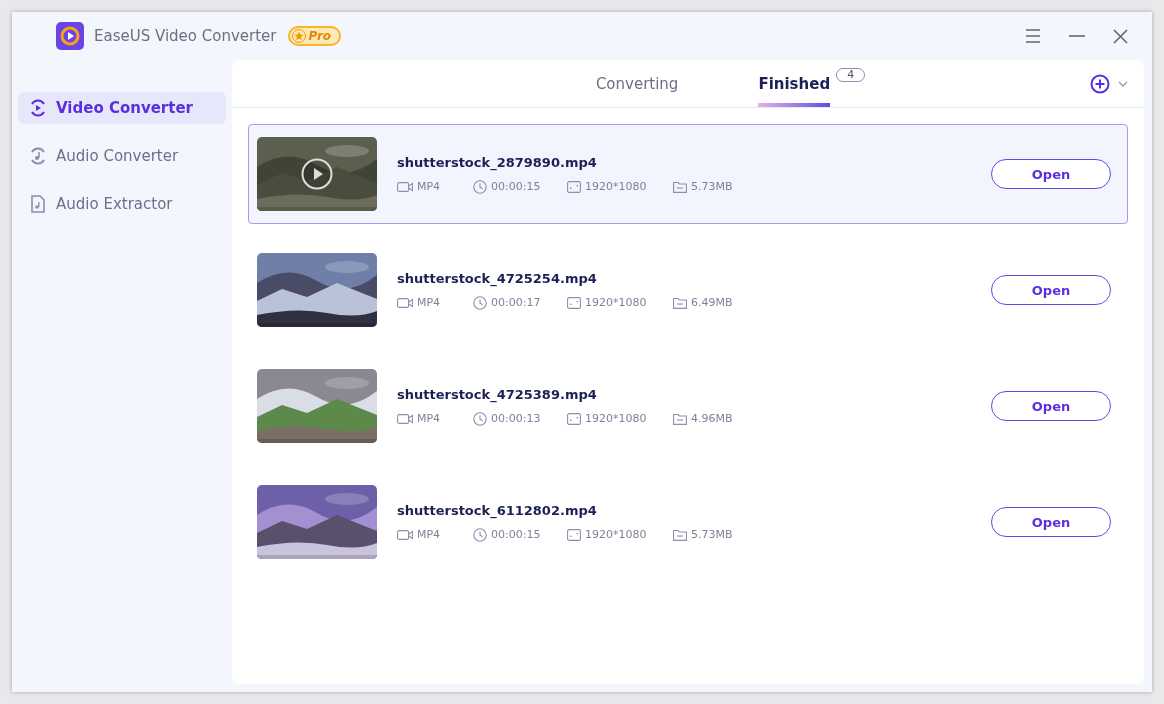  What do you see at coordinates (122, 156) in the screenshot?
I see `sidebar-item: Audio Converter` at bounding box center [122, 156].